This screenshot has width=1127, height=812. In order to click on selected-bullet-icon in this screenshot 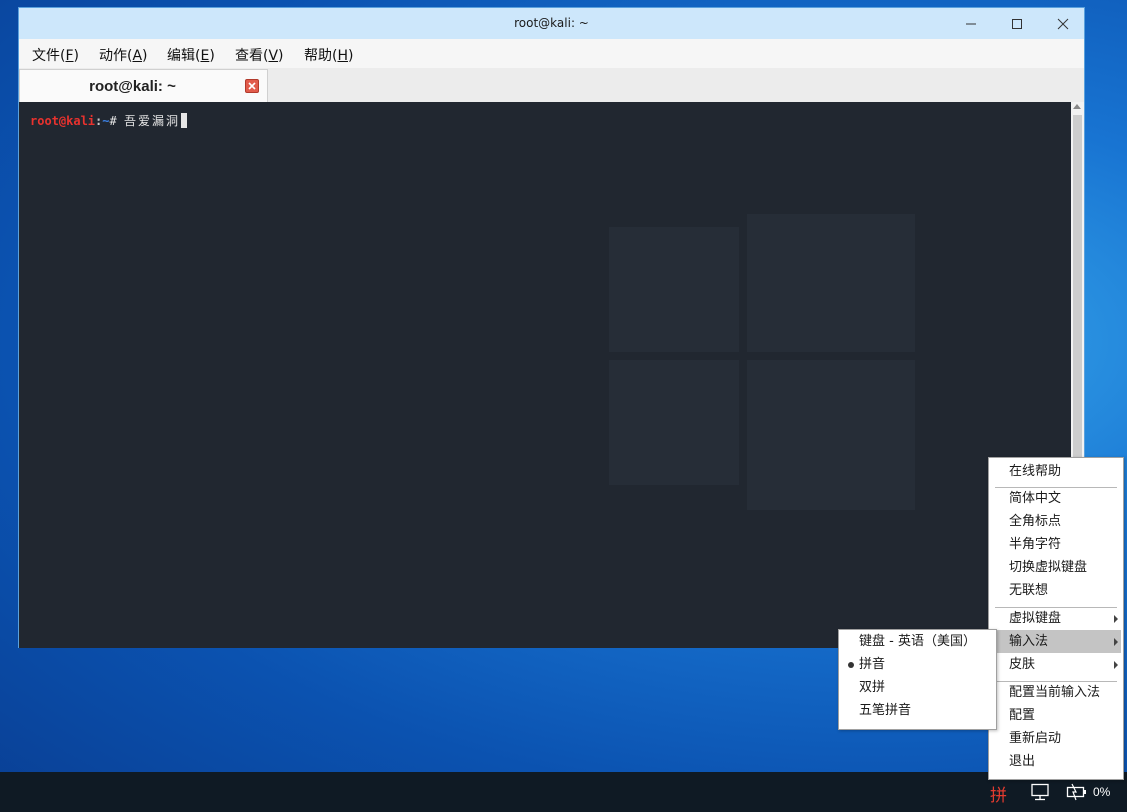, I will do `click(851, 665)`.